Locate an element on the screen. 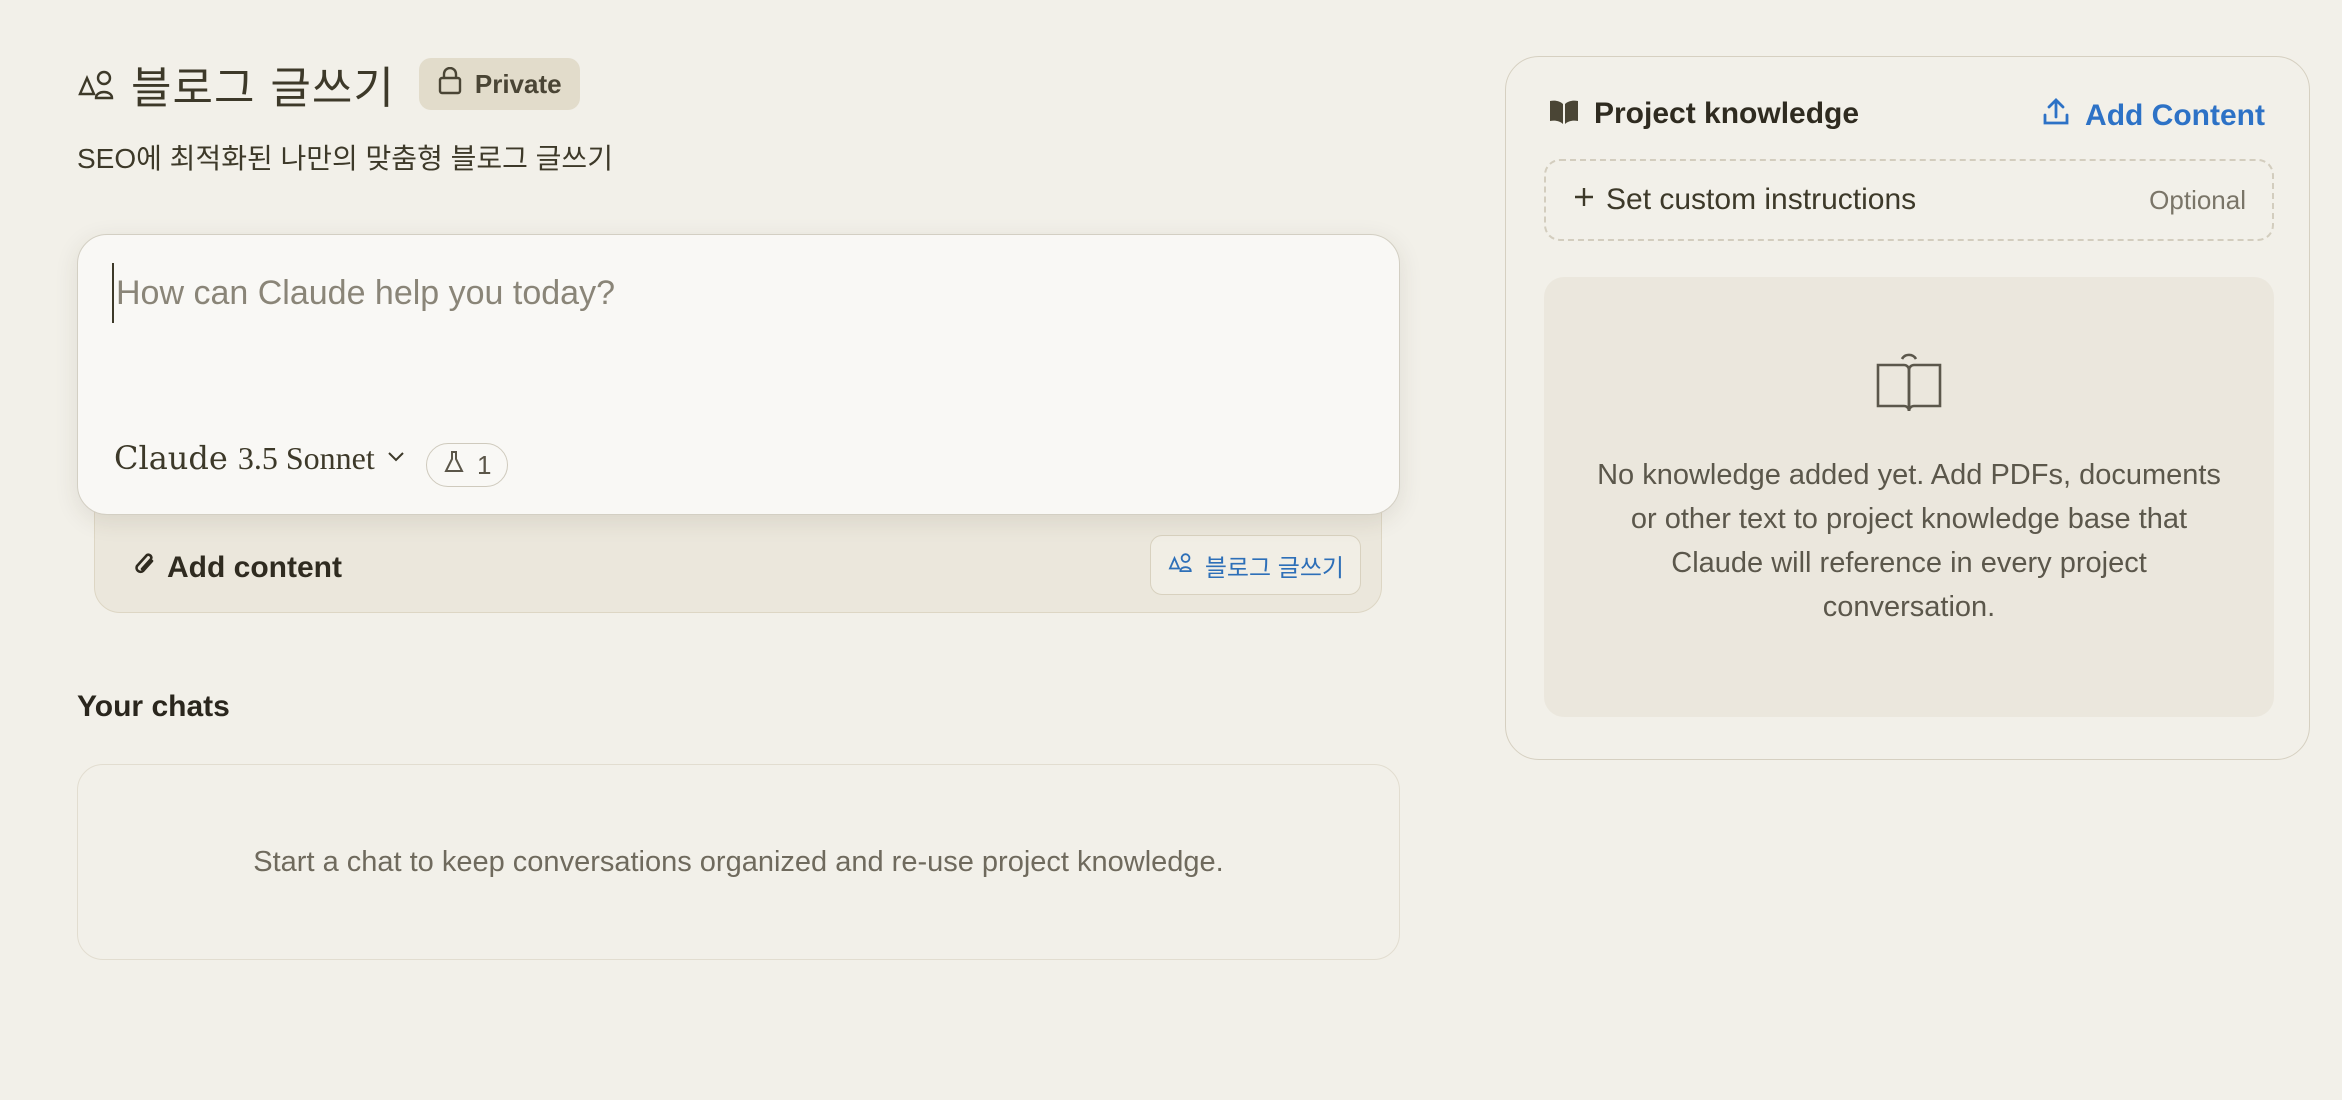 The width and height of the screenshot is (2342, 1100). instructions-label: Set custom instructions is located at coordinates (1761, 199).